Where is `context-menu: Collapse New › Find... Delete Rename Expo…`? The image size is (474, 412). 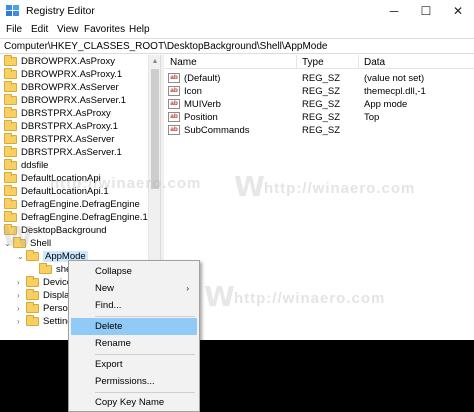 context-menu: Collapse New › Find... Delete Rename Expo… is located at coordinates (134, 336).